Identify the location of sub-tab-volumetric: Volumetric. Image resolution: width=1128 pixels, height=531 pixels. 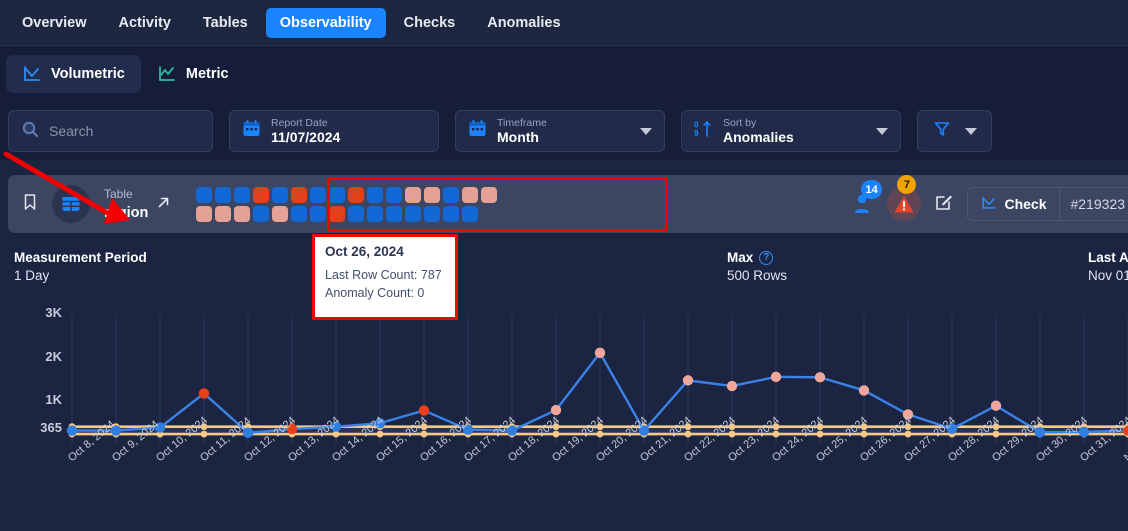
(73, 74).